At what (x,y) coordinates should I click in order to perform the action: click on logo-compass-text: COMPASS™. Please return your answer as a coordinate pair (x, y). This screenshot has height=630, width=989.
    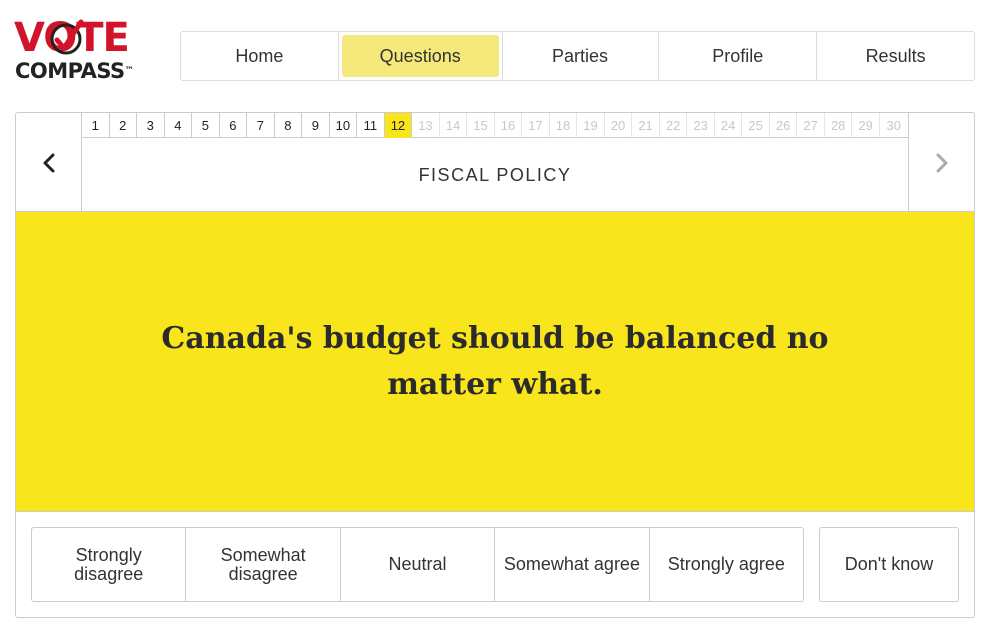
    Looking at the image, I should click on (74, 71).